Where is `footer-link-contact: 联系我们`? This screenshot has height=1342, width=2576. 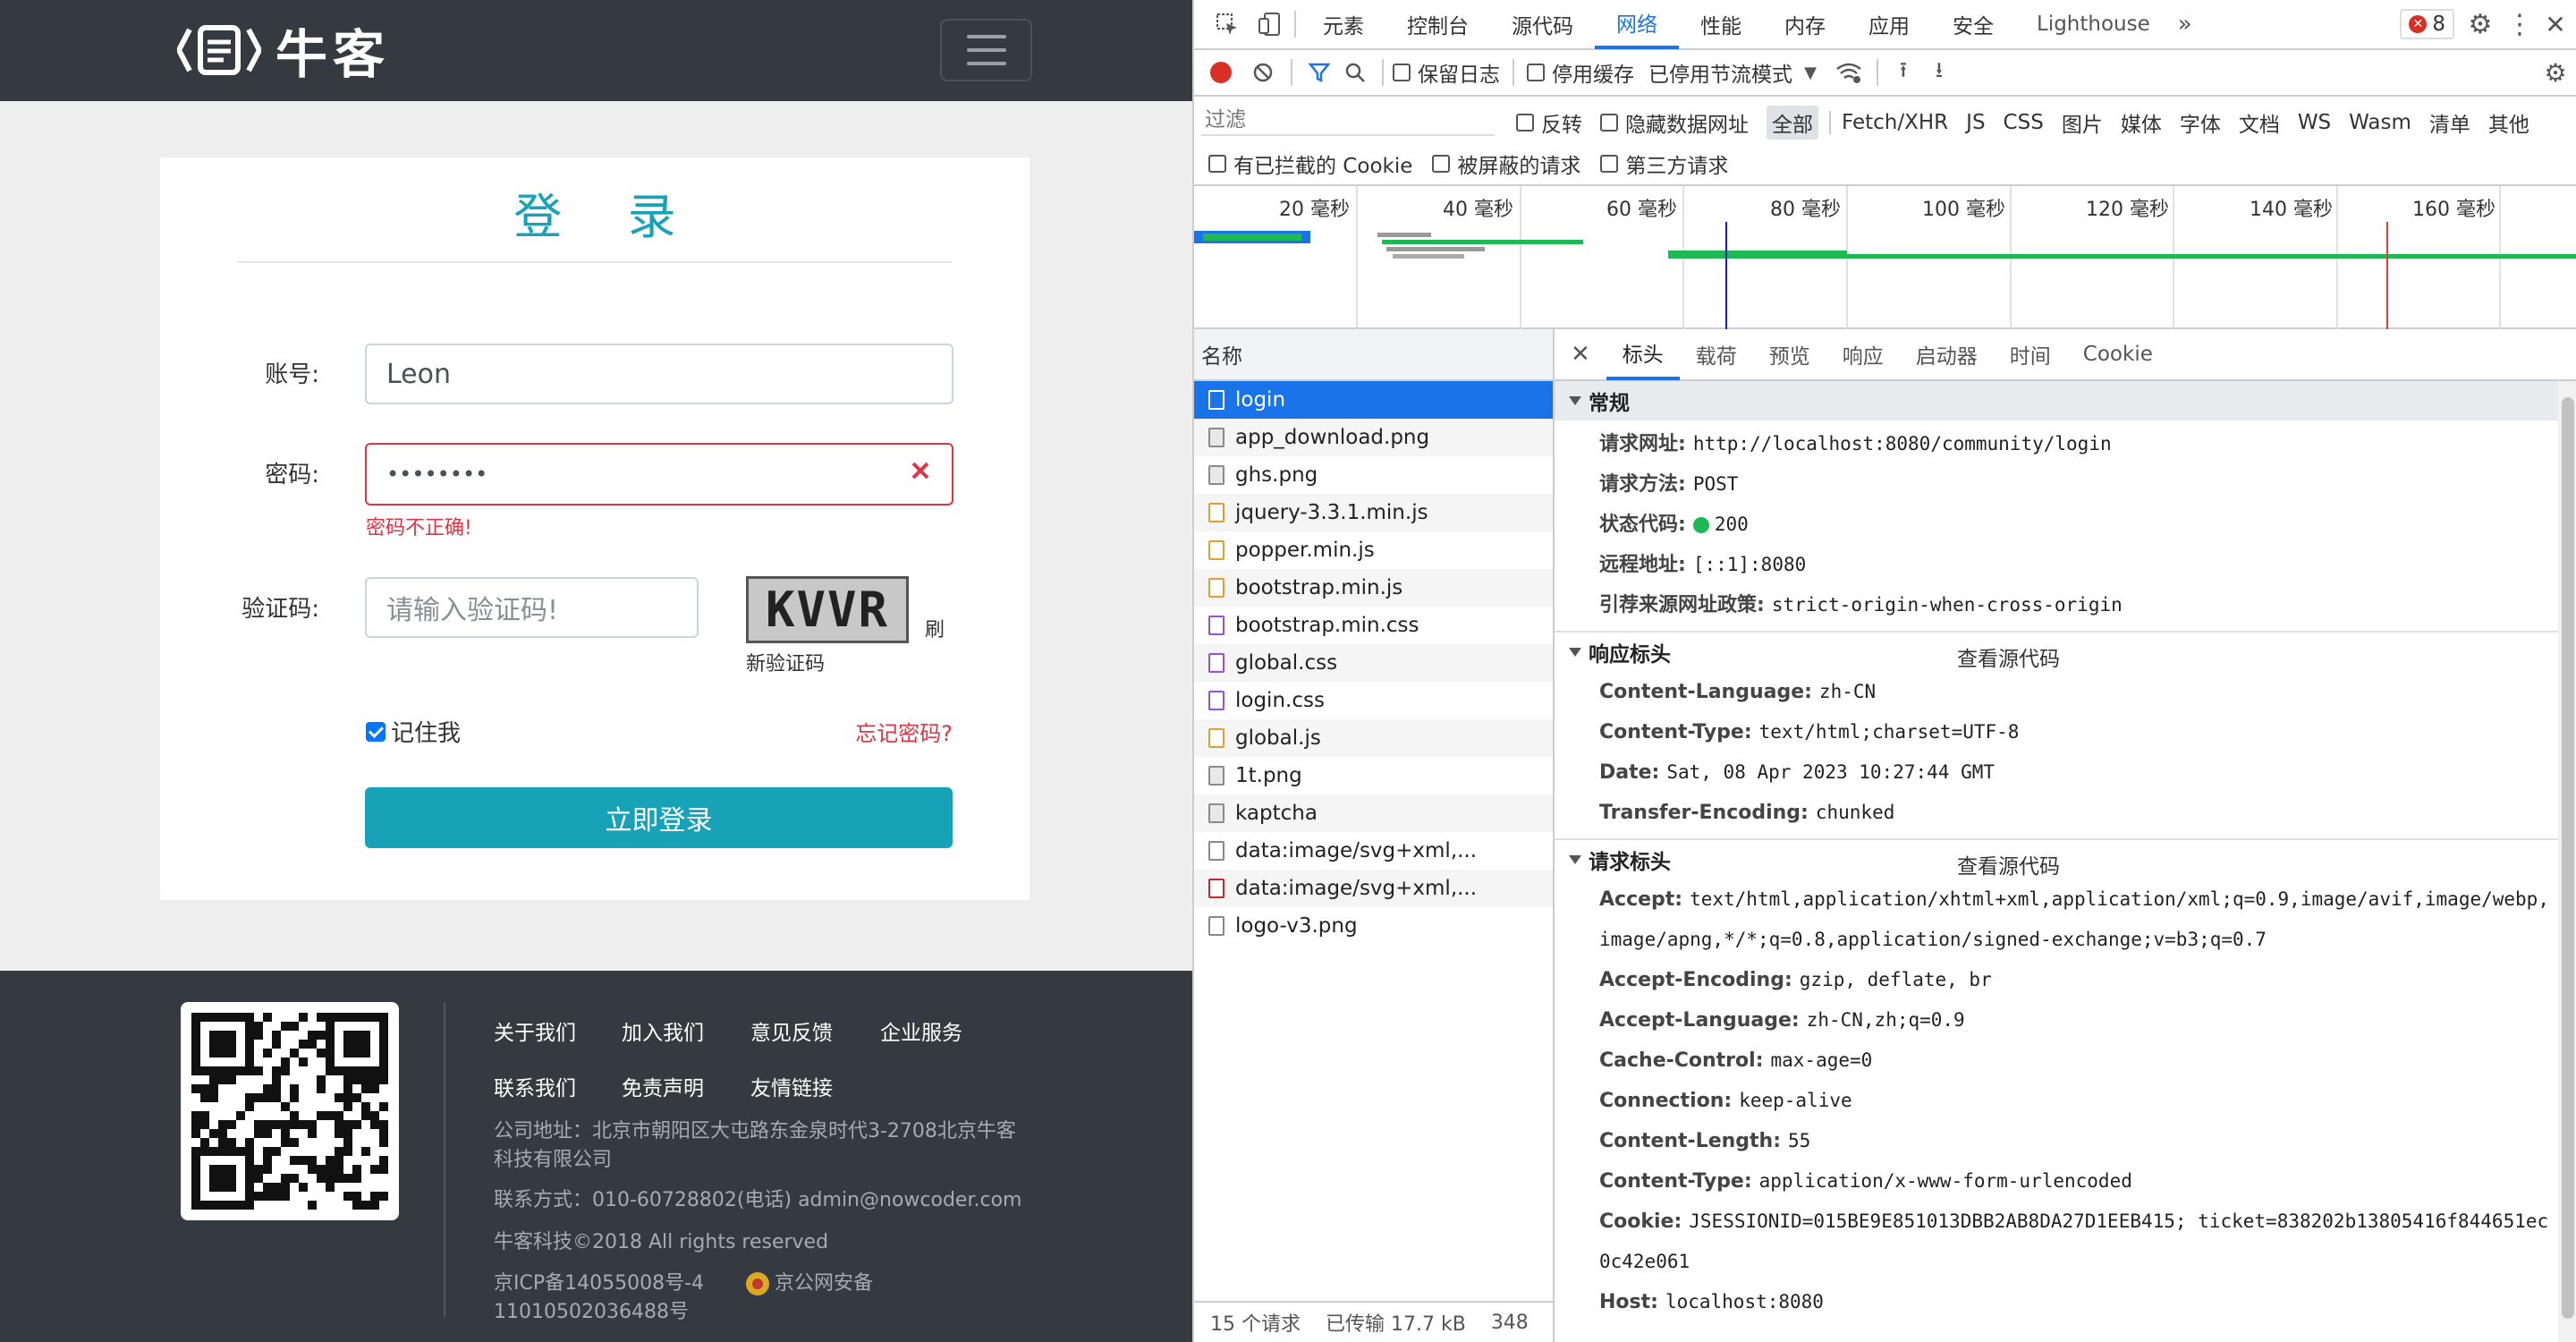 footer-link-contact: 联系我们 is located at coordinates (535, 1086).